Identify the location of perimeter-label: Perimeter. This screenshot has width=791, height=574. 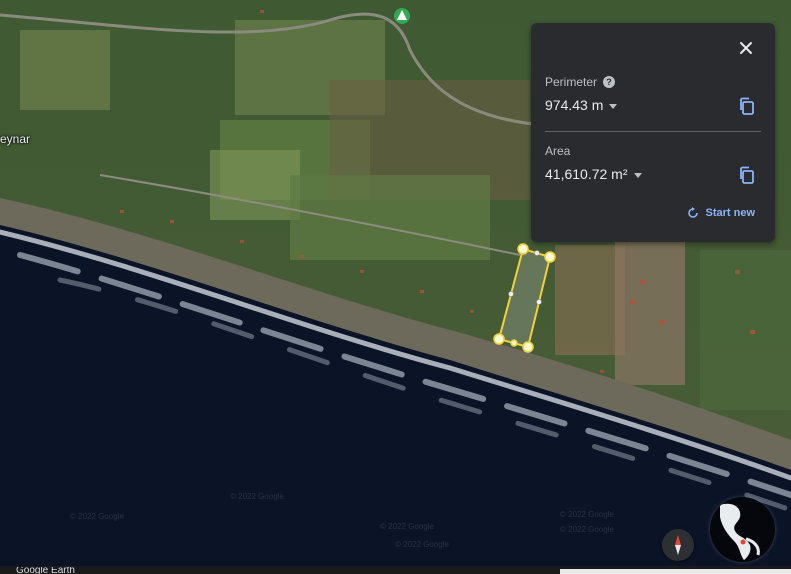
(571, 82).